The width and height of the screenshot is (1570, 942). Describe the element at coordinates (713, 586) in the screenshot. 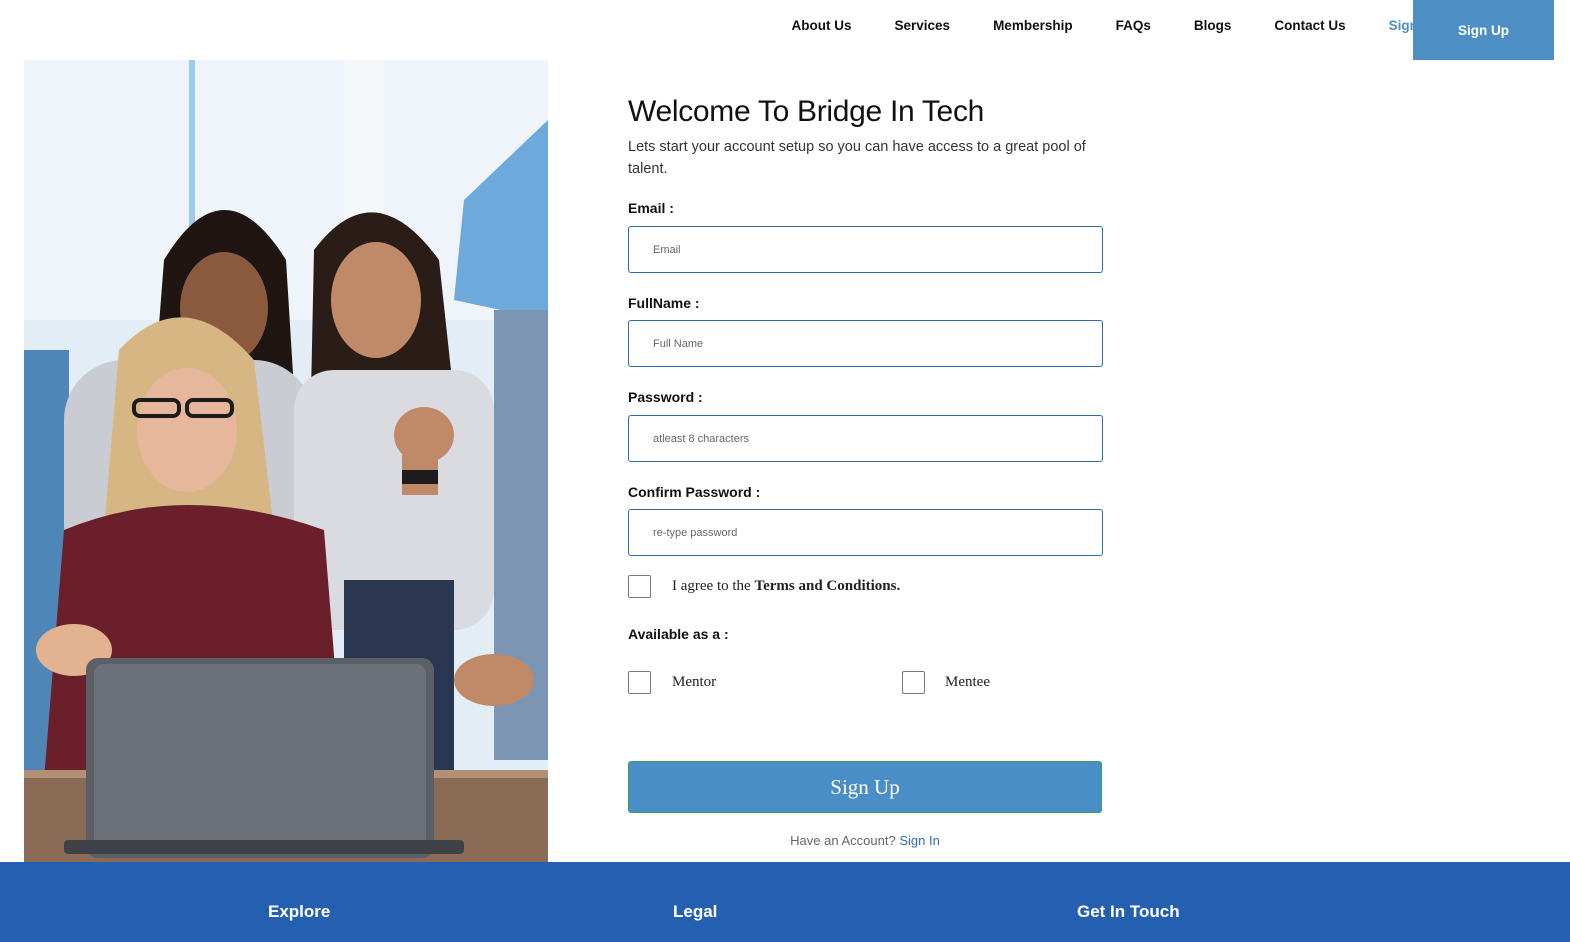

I see `terms-prefix: I agree to the` at that location.